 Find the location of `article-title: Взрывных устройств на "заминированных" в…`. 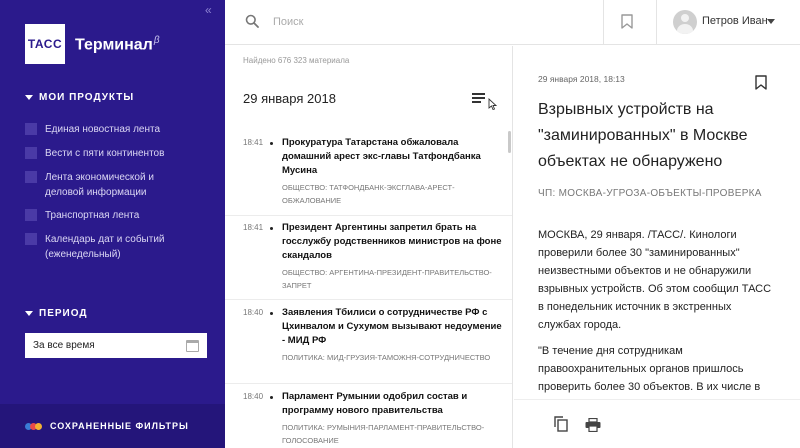

article-title: Взрывных устройств на "заминированных" в… is located at coordinates (643, 135).